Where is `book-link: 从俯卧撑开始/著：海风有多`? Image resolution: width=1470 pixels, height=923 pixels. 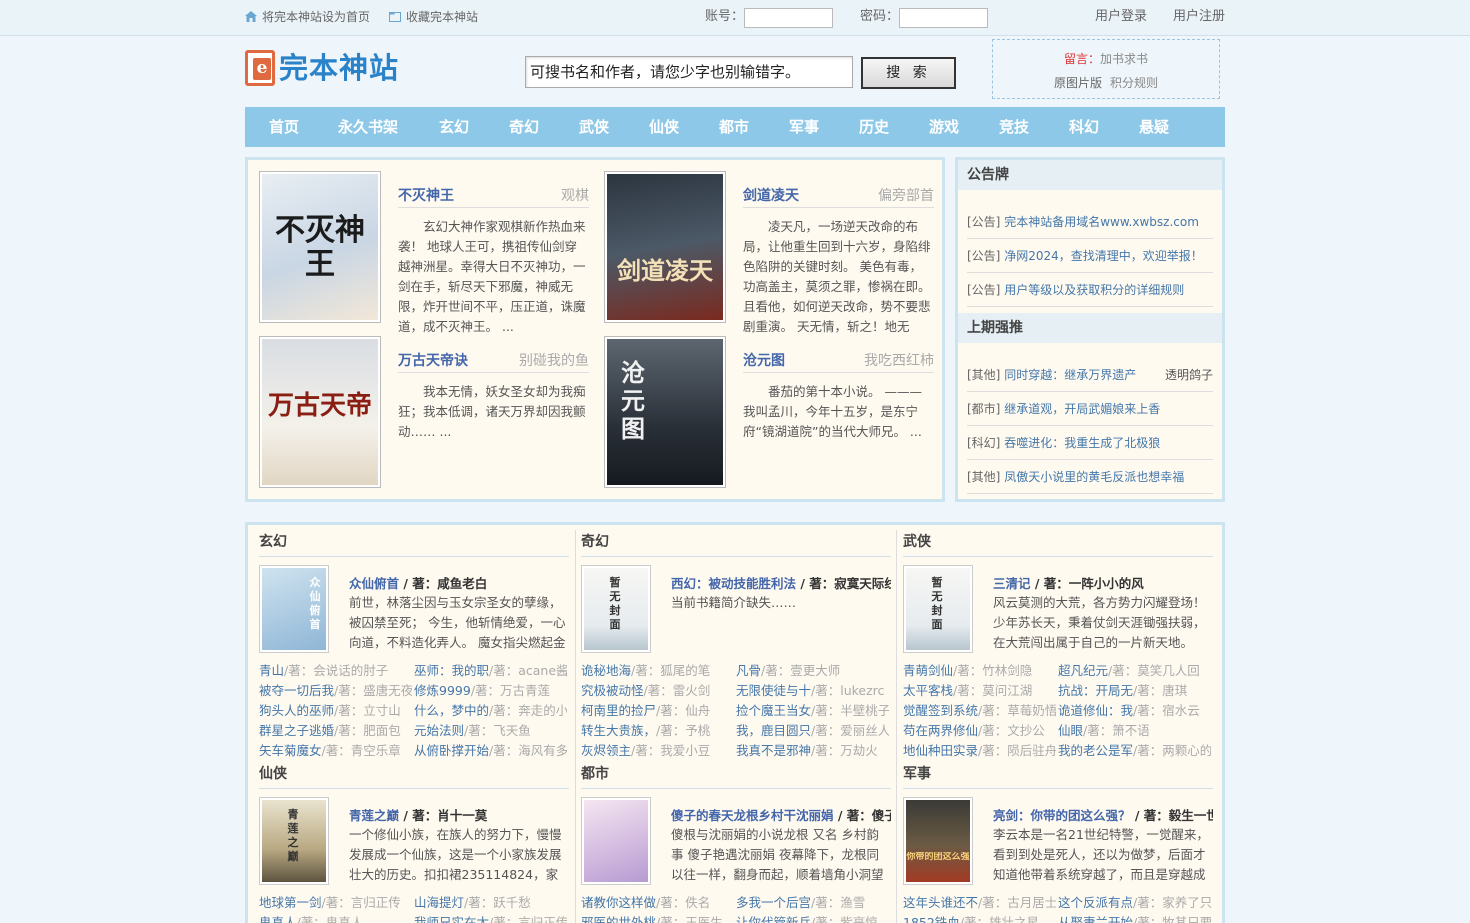 book-link: 从俯卧撑开始/著：海风有多 is located at coordinates (490, 751).